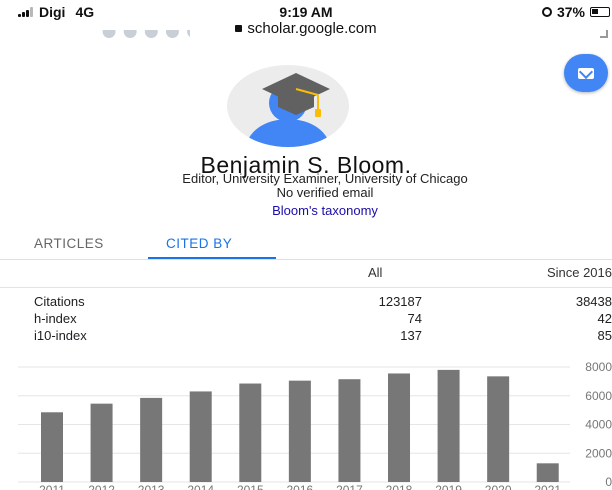 The image size is (612, 490). What do you see at coordinates (151, 439) in the screenshot?
I see `bar-2013` at bounding box center [151, 439].